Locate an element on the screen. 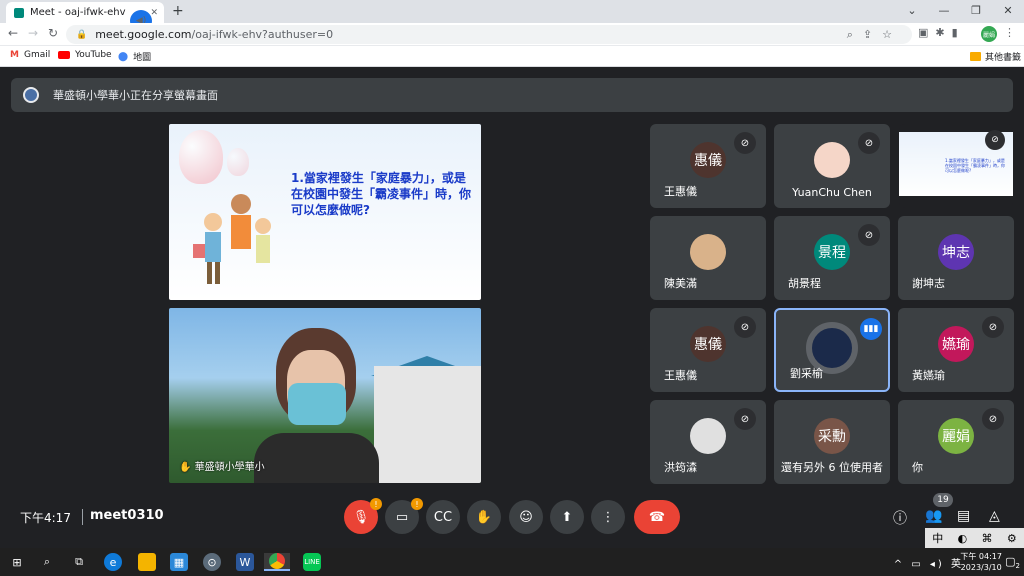 The image size is (1024, 576). avatar: 惠儀 is located at coordinates (708, 160).